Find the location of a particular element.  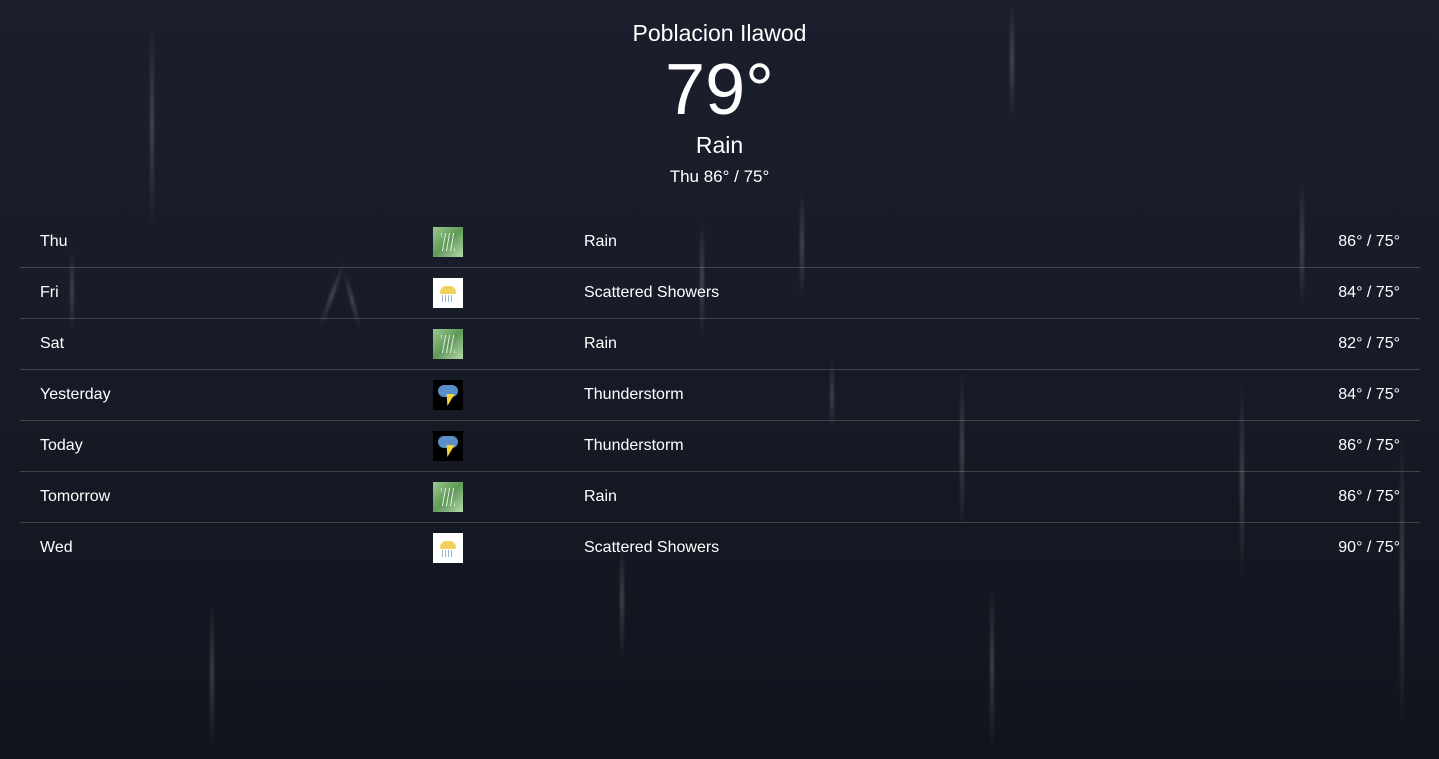

forecast-temps: 90° / 75° is located at coordinates (1369, 547).